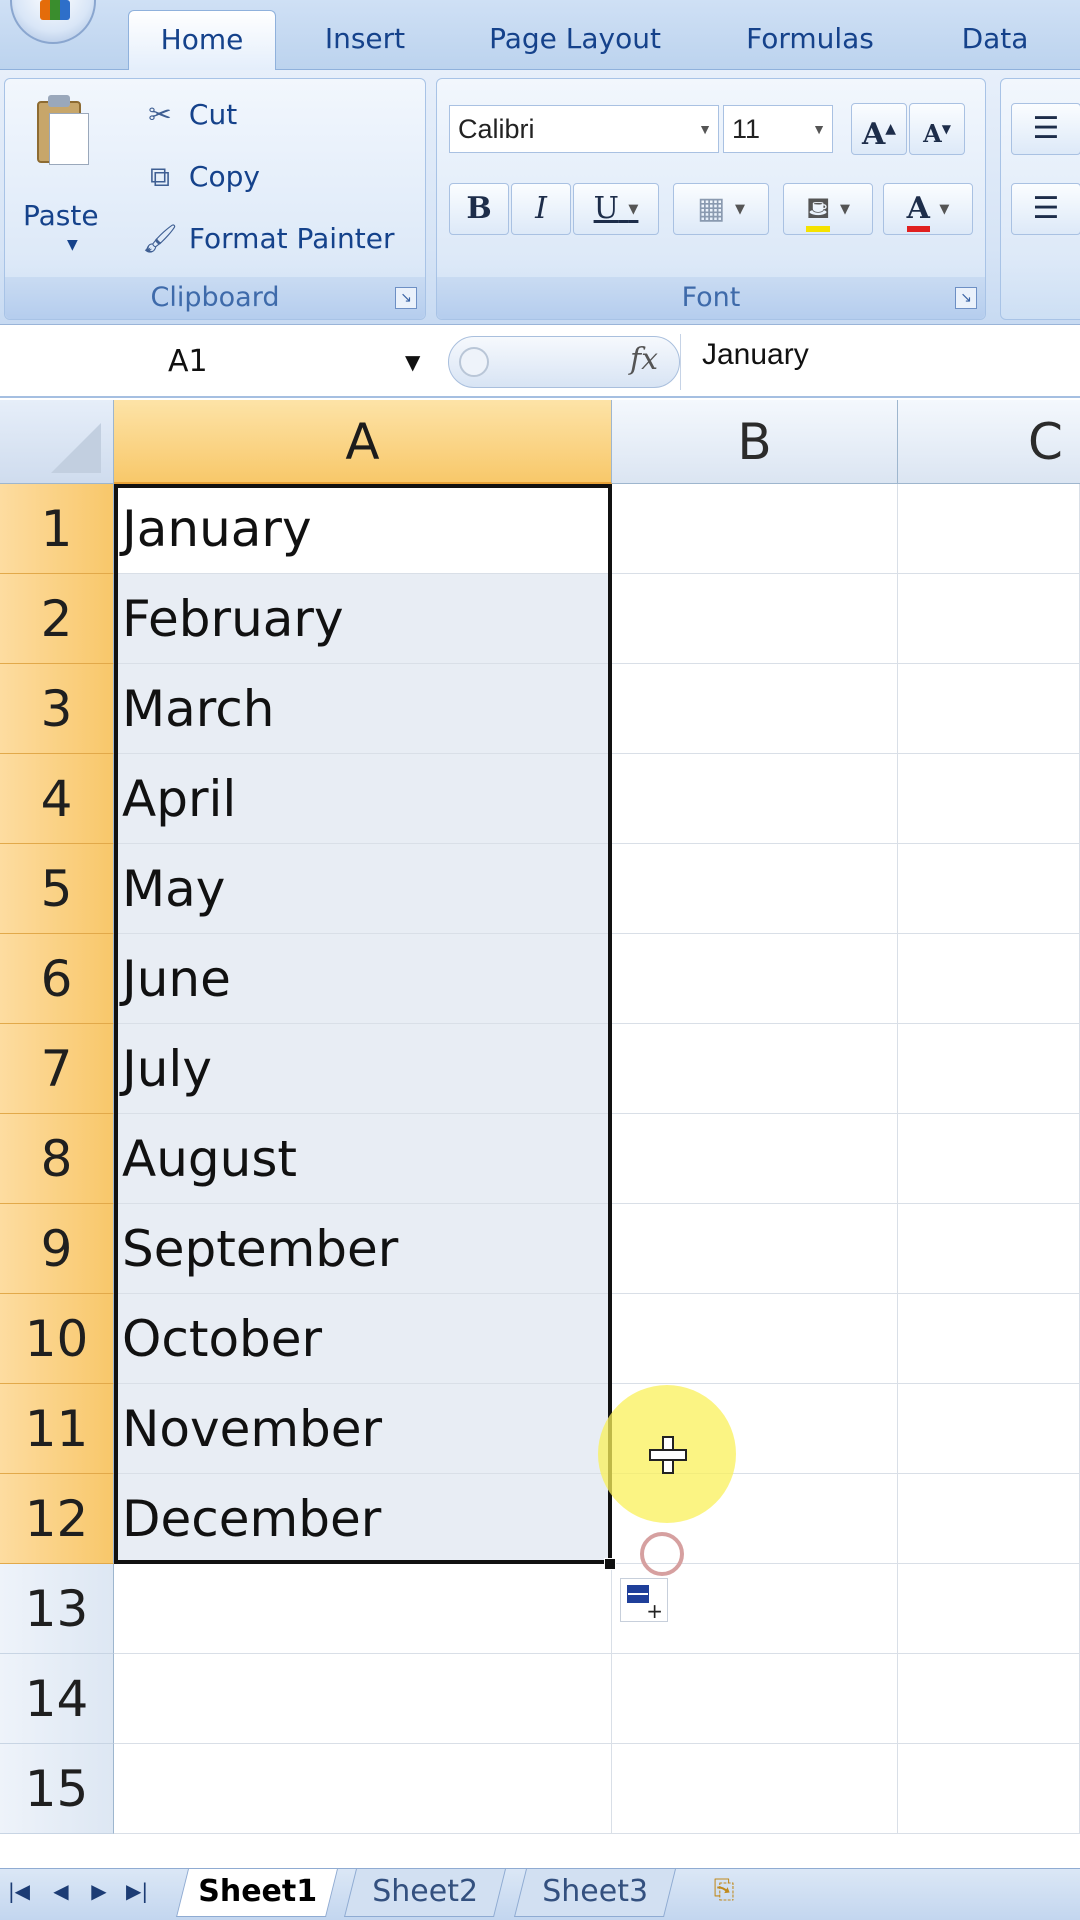 This screenshot has height=1920, width=1080. I want to click on cell-a: December, so click(363, 1519).